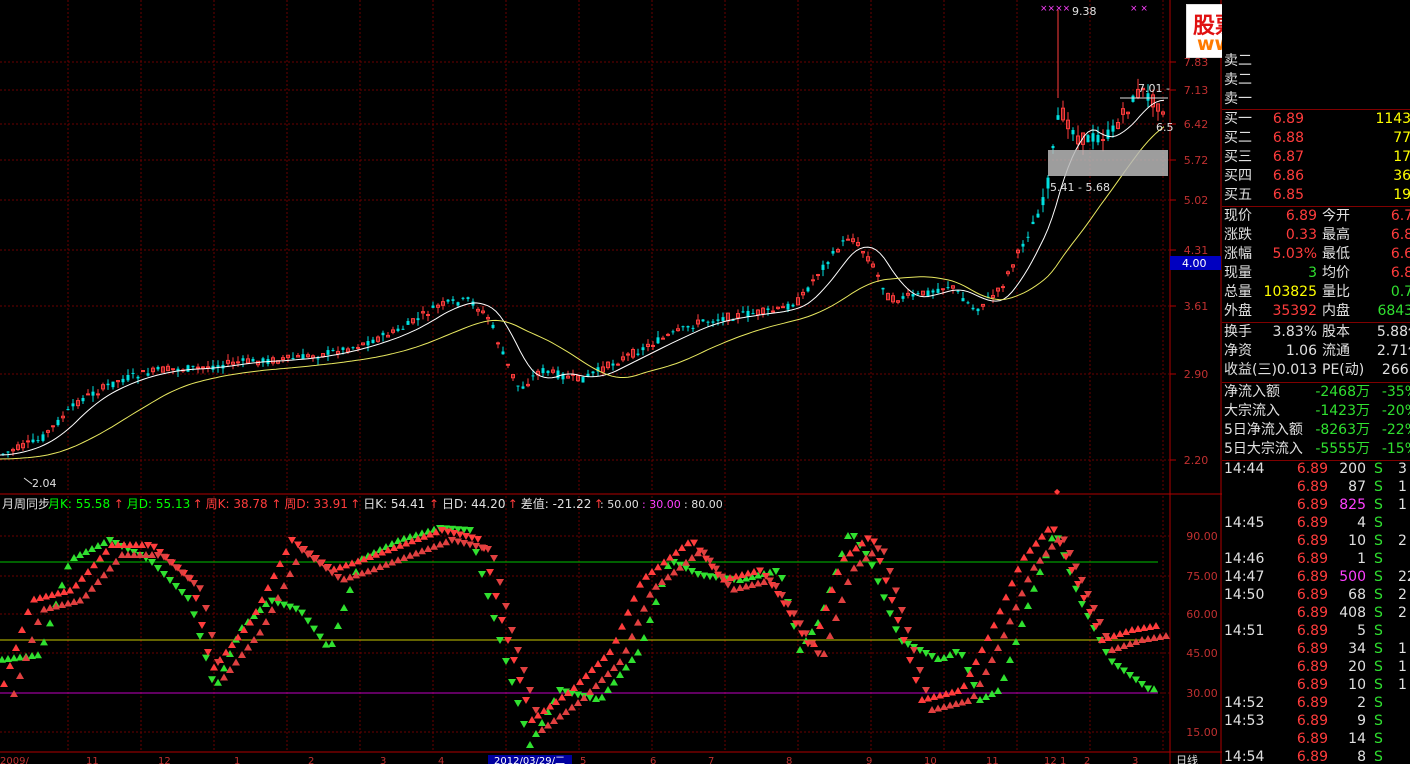 The image size is (1410, 764). I want to click on tick-extra: 1, so click(1402, 487).